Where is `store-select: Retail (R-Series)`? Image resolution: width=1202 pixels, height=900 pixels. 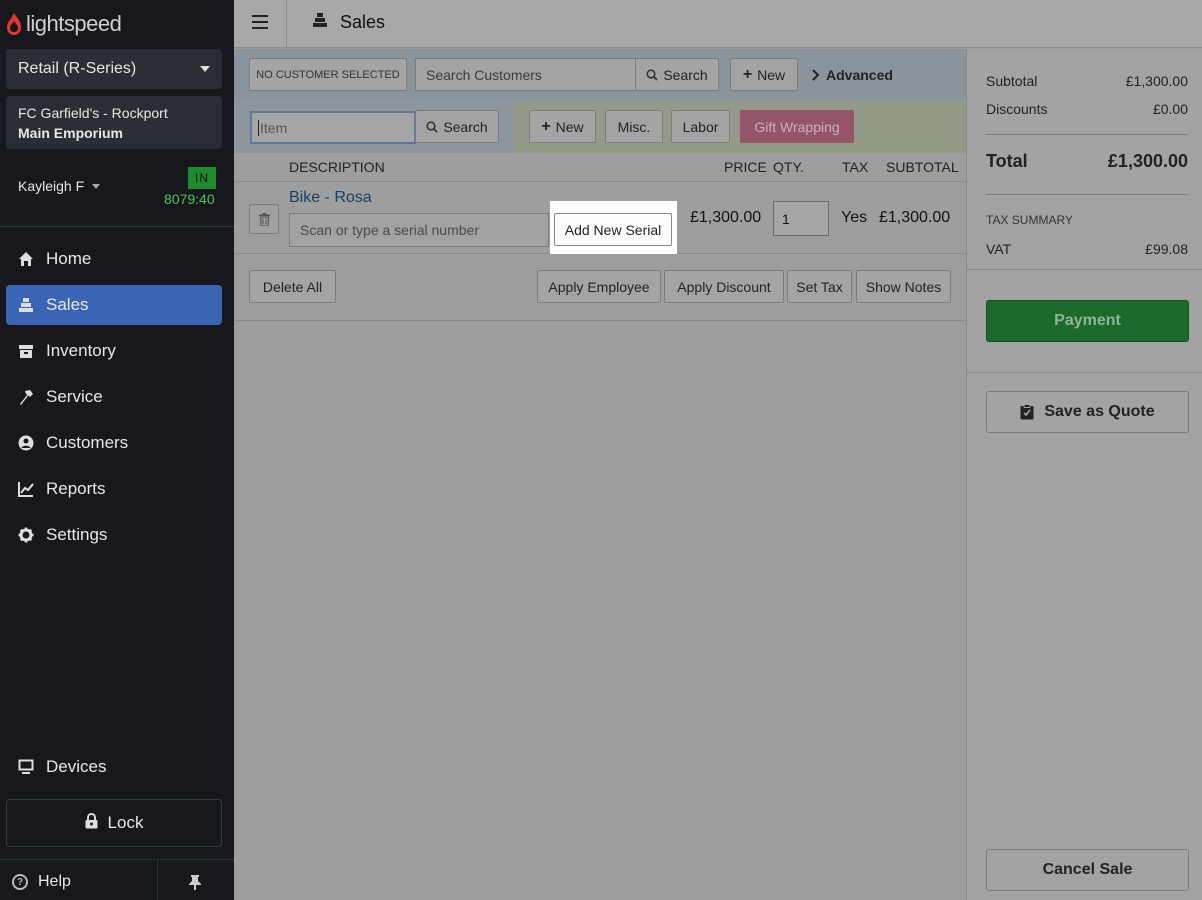
store-select: Retail (R-Series) is located at coordinates (114, 69).